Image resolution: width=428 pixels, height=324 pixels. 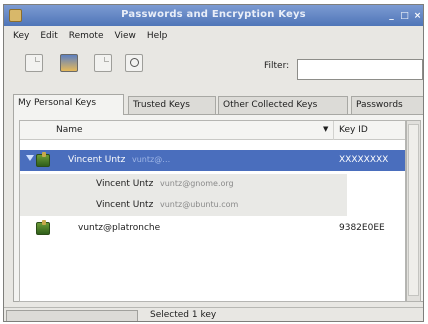 I want to click on window-title: Passwords and Encryption Keys, so click(x=213, y=14).